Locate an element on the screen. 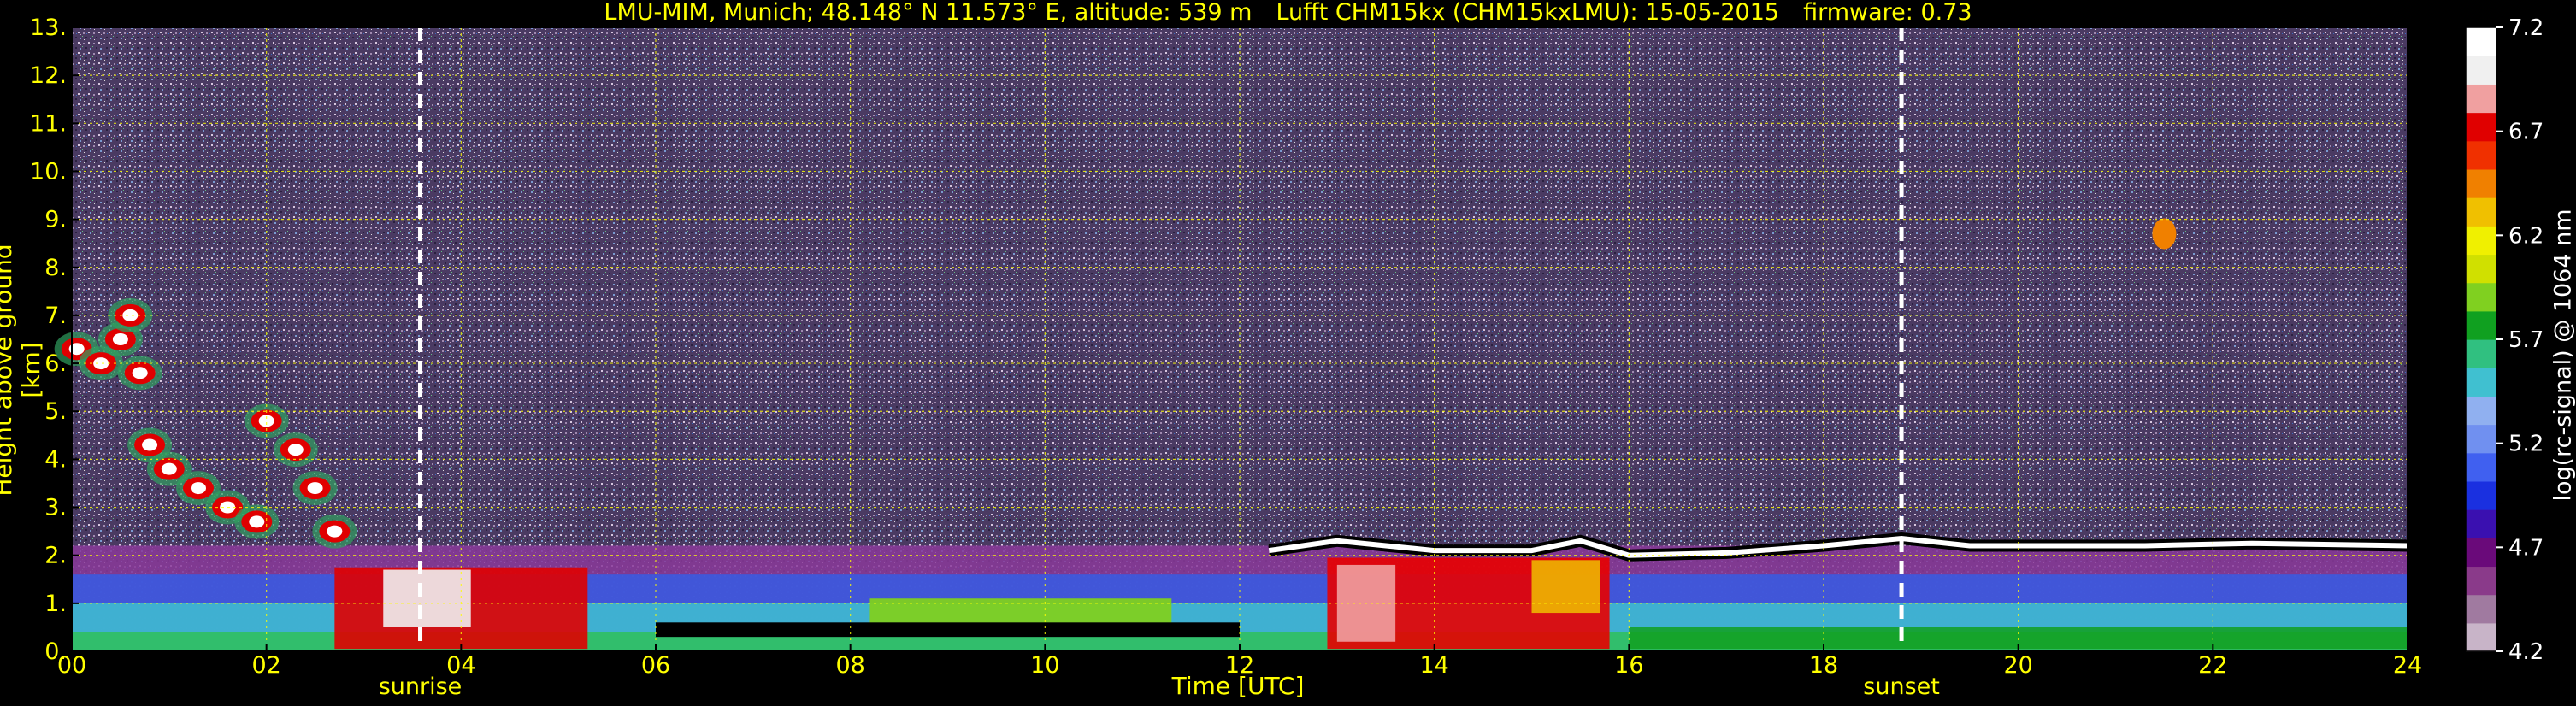 This screenshot has height=706, width=2576. x-tick-label: 02 is located at coordinates (266, 665).